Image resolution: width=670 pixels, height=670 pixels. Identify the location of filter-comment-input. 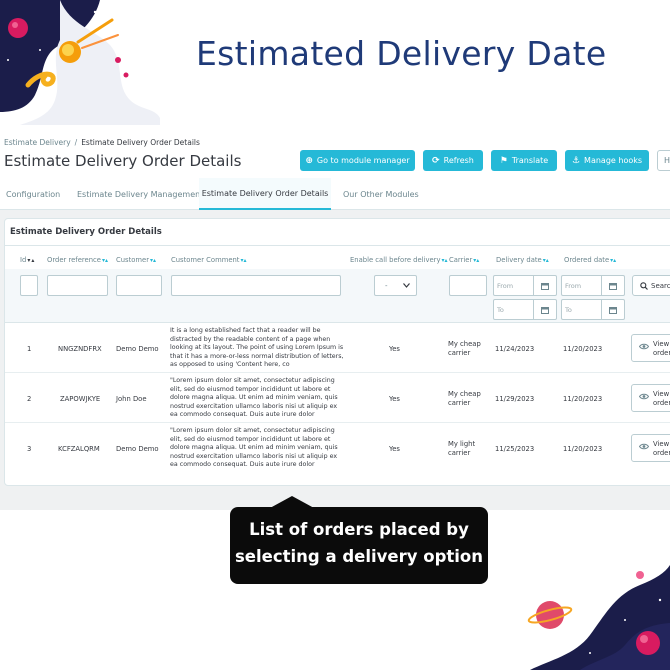
(256, 285).